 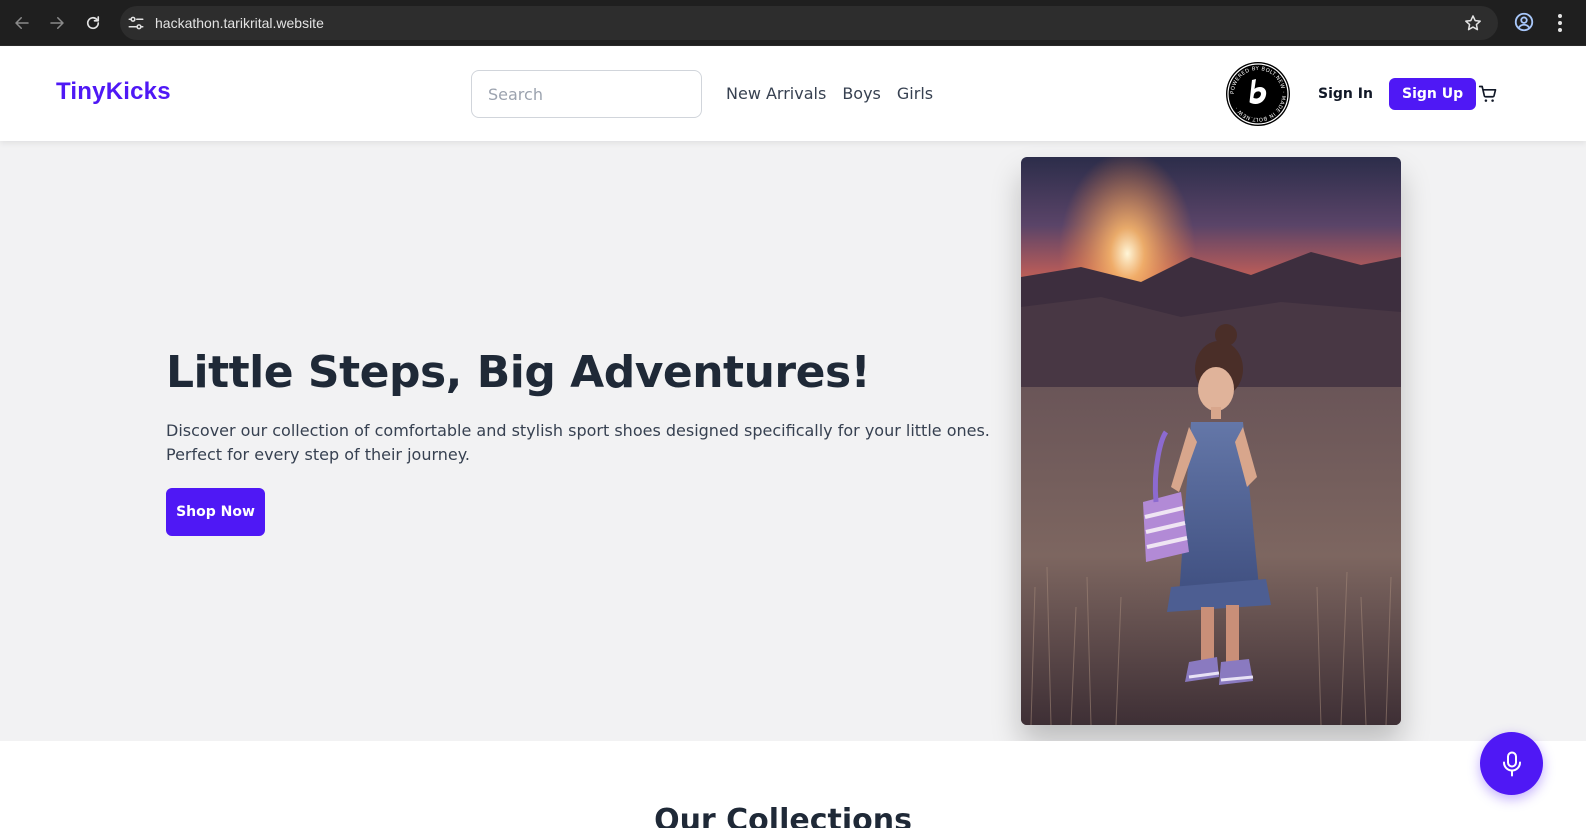 I want to click on browser-toolbar: hackathon.tarikrital.website, so click(x=793, y=23).